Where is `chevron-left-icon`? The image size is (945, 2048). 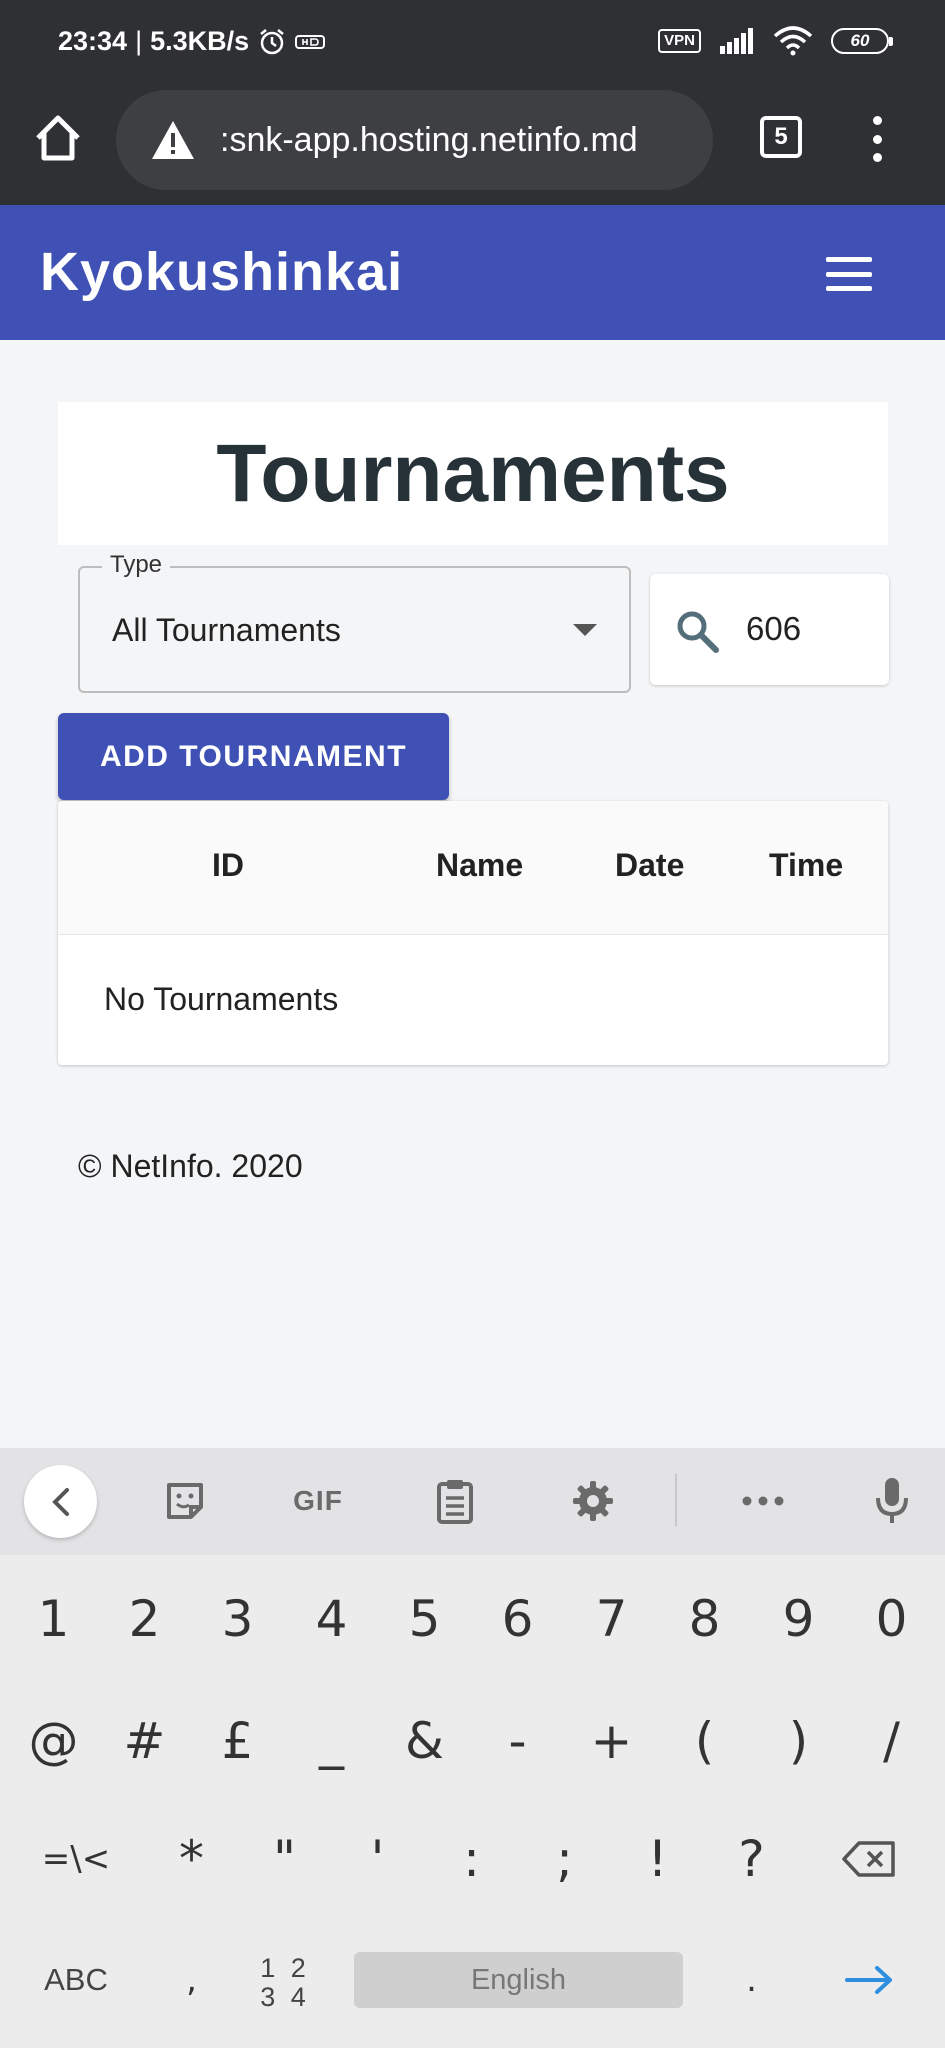 chevron-left-icon is located at coordinates (60, 1501).